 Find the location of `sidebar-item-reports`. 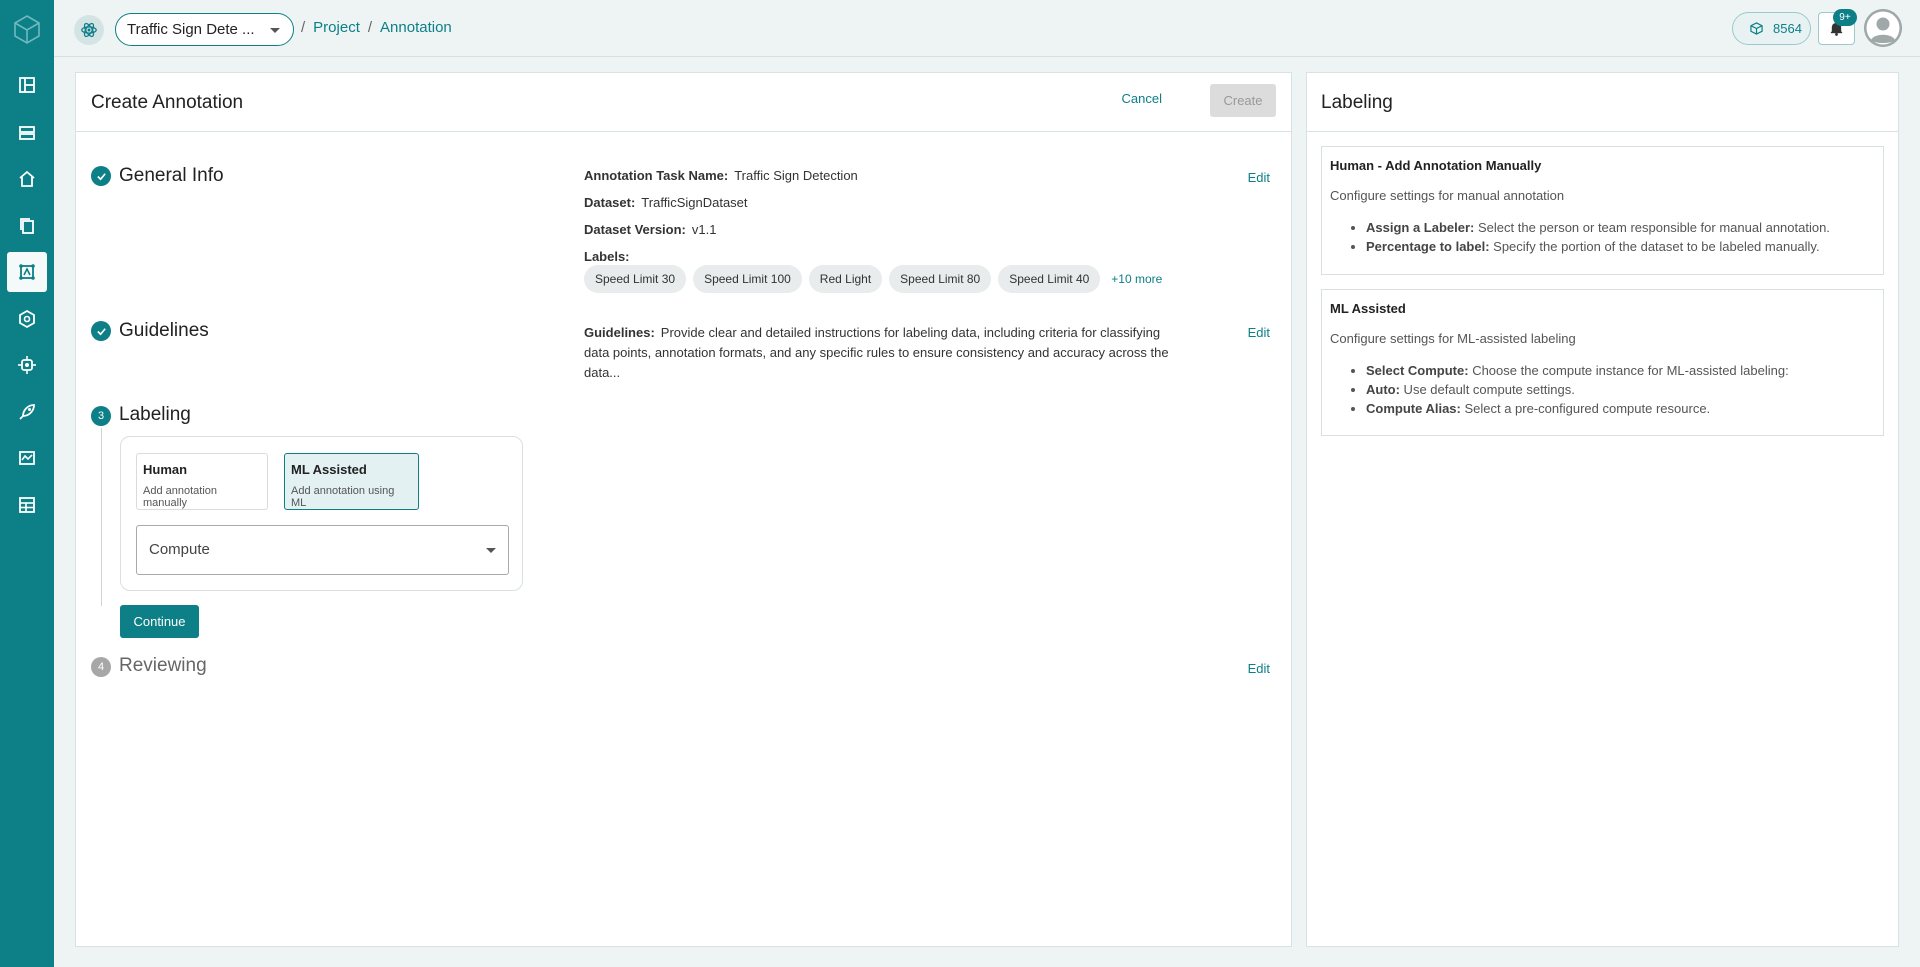

sidebar-item-reports is located at coordinates (27, 505).